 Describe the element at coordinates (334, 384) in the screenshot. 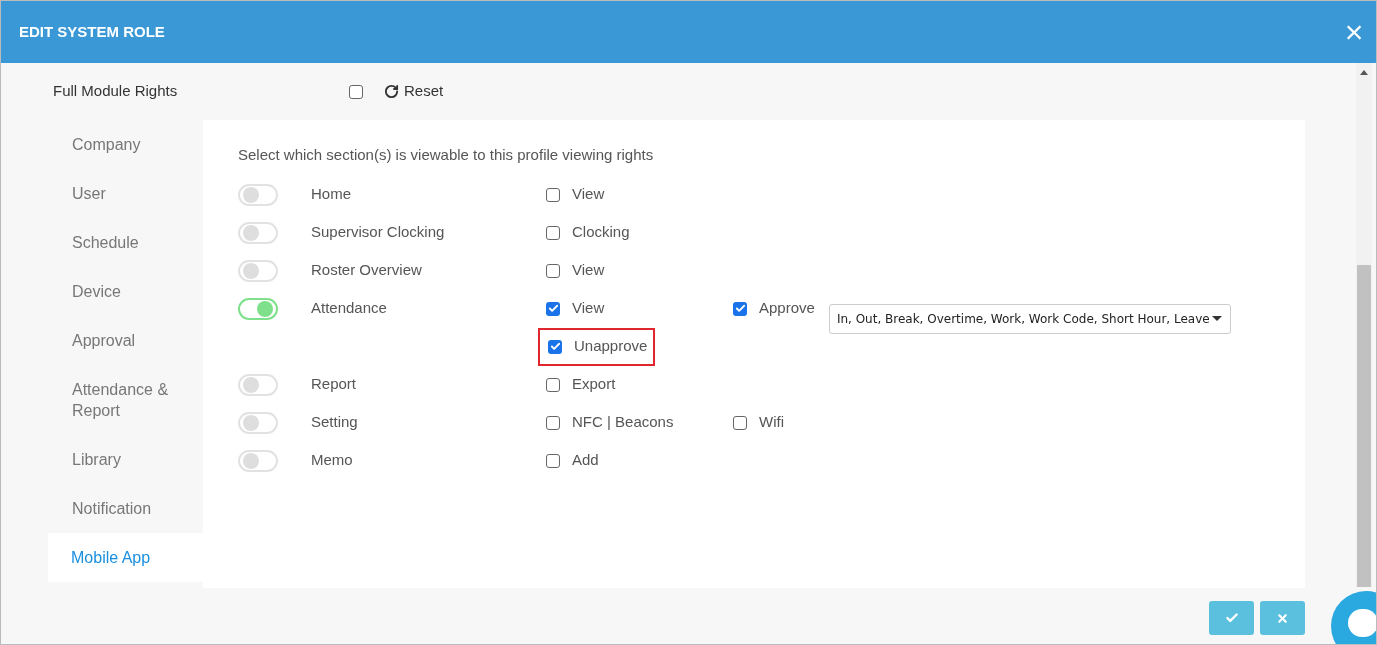

I see `module-label: Report` at that location.